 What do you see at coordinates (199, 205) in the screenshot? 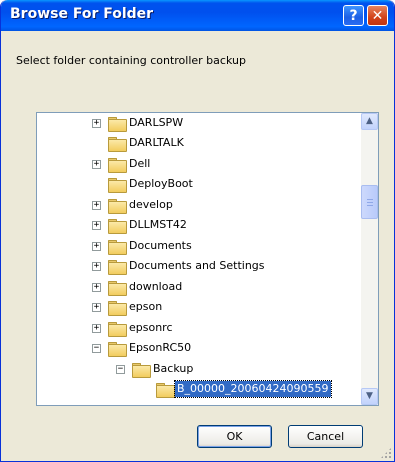
I see `tree-item-develop: + develop` at bounding box center [199, 205].